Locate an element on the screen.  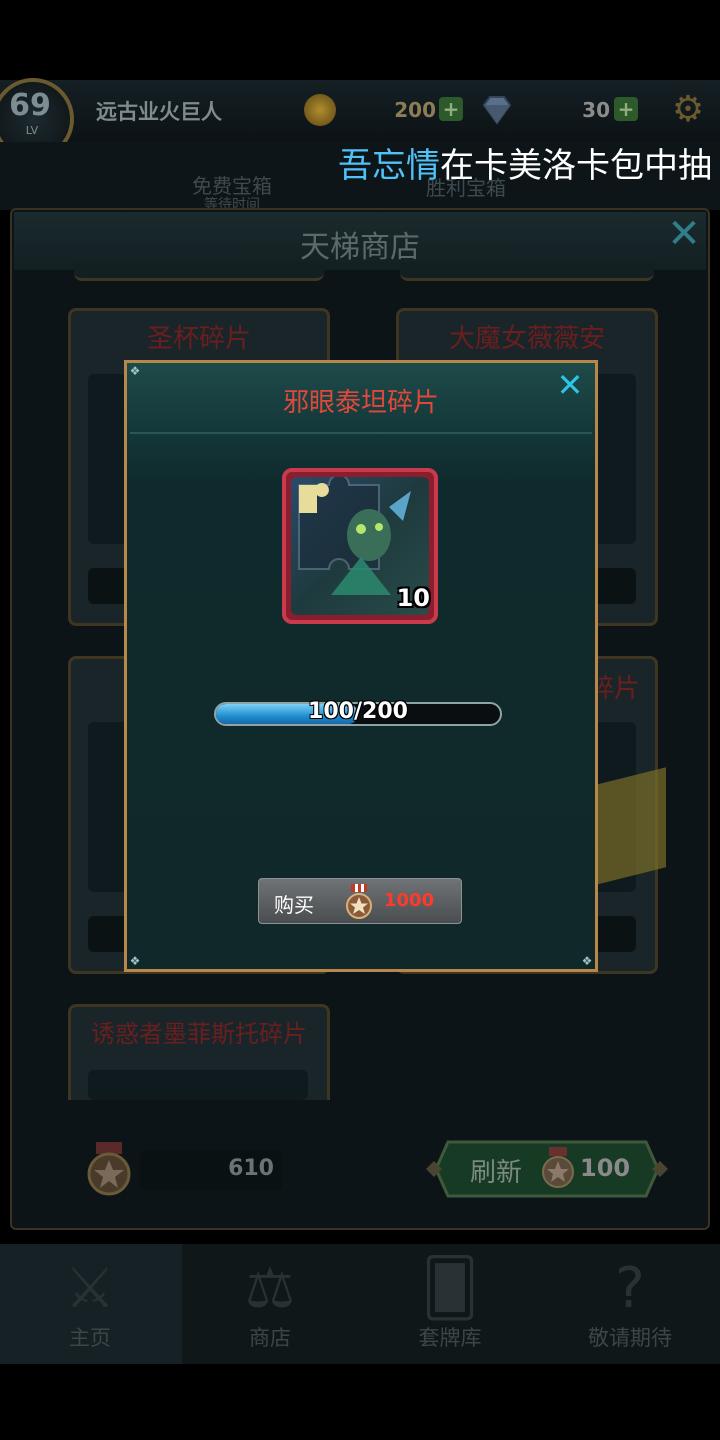
level-caption: LV is located at coordinates (32, 130).